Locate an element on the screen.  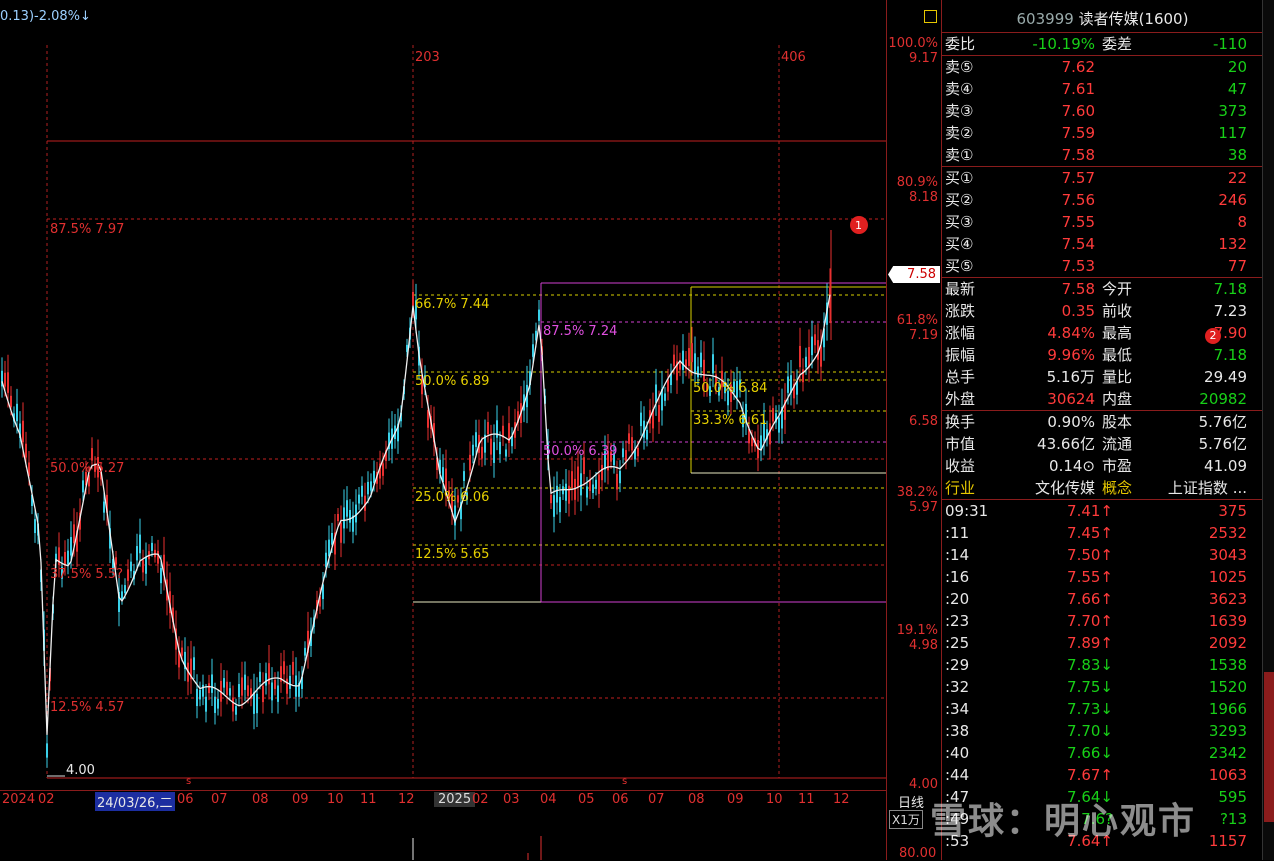
bid-row: 买④ 7.54 132 is located at coordinates (1096, 244).